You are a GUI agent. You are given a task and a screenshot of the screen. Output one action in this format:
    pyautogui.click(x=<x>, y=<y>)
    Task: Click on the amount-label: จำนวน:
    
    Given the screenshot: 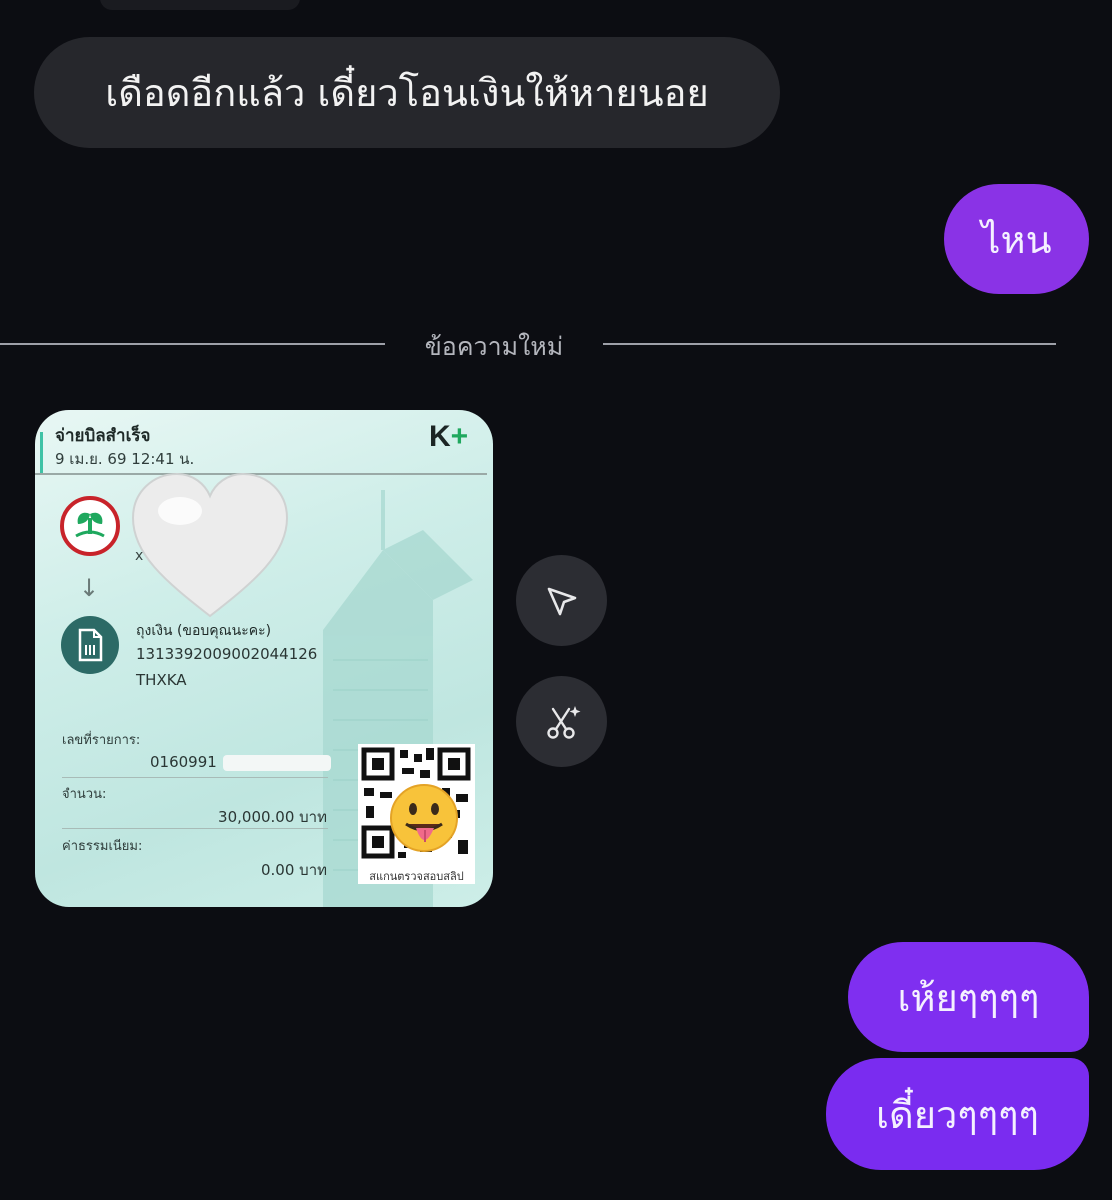 What is the action you would take?
    pyautogui.click(x=84, y=794)
    